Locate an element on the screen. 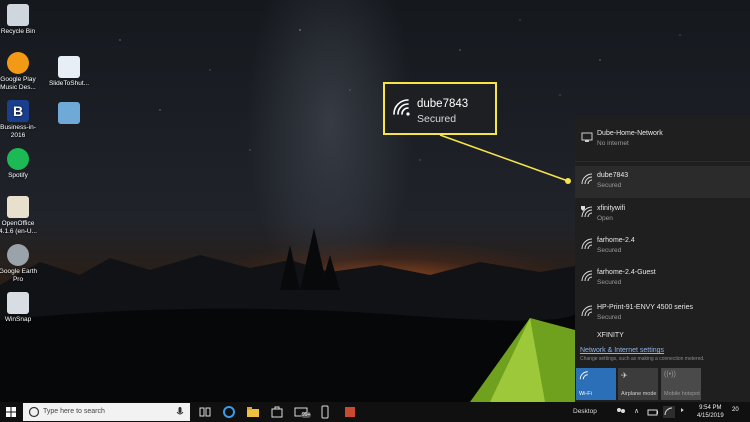 Image resolution: width=750 pixels, height=422 pixels. network-item: xfinitywifi Open is located at coordinates (662, 215).